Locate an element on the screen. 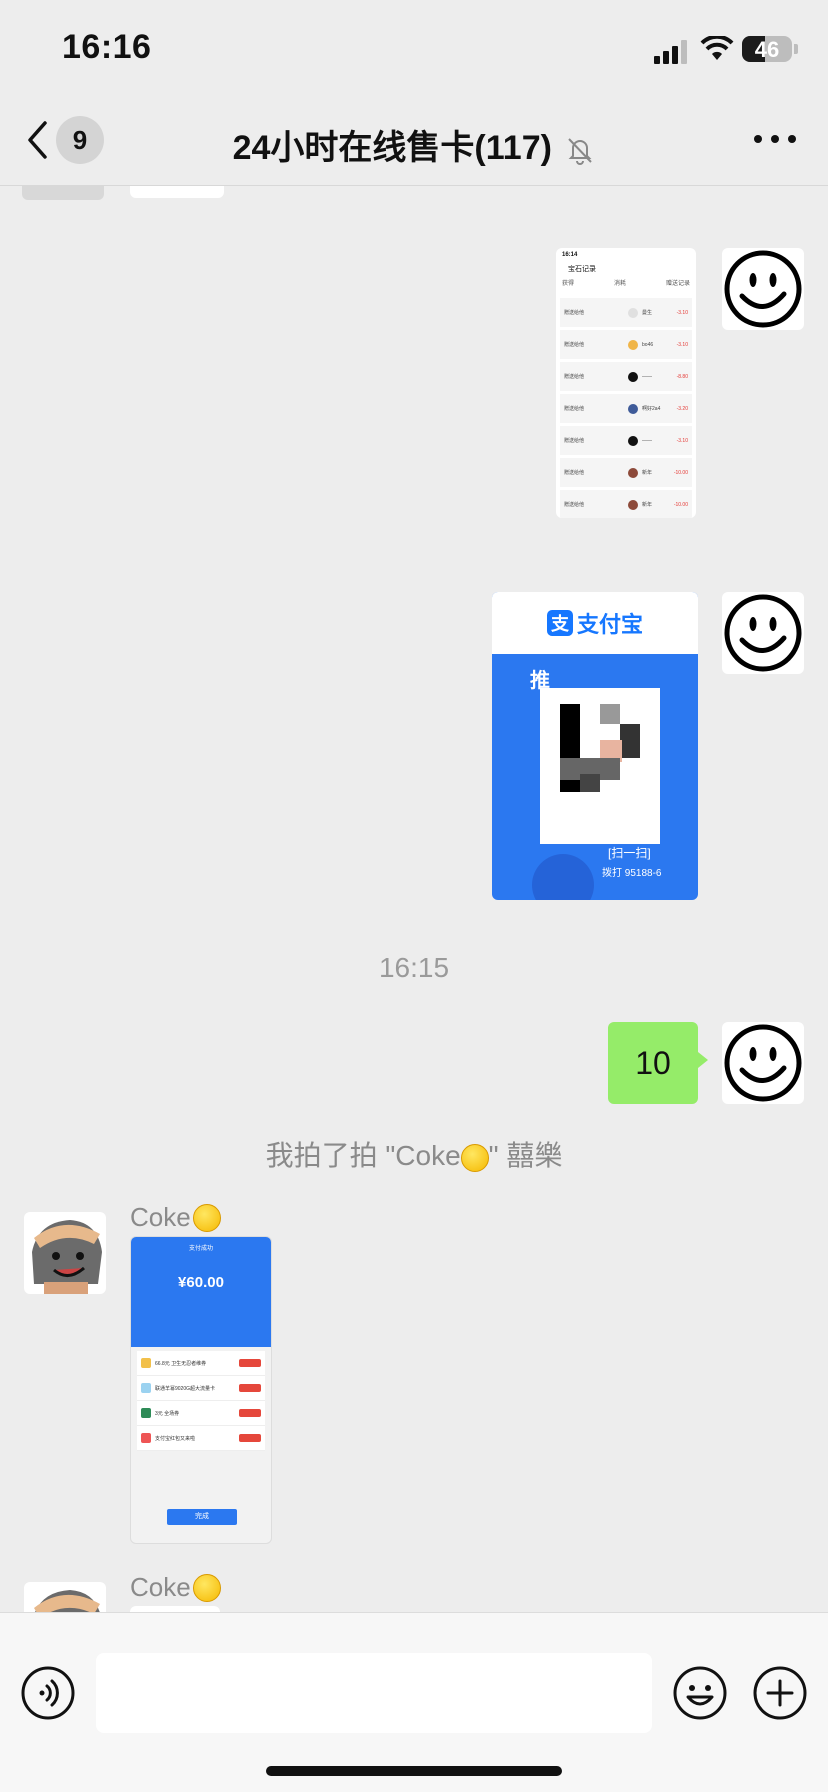  thumb-tabs: 获得 消耗 赠送记录 is located at coordinates (626, 282).